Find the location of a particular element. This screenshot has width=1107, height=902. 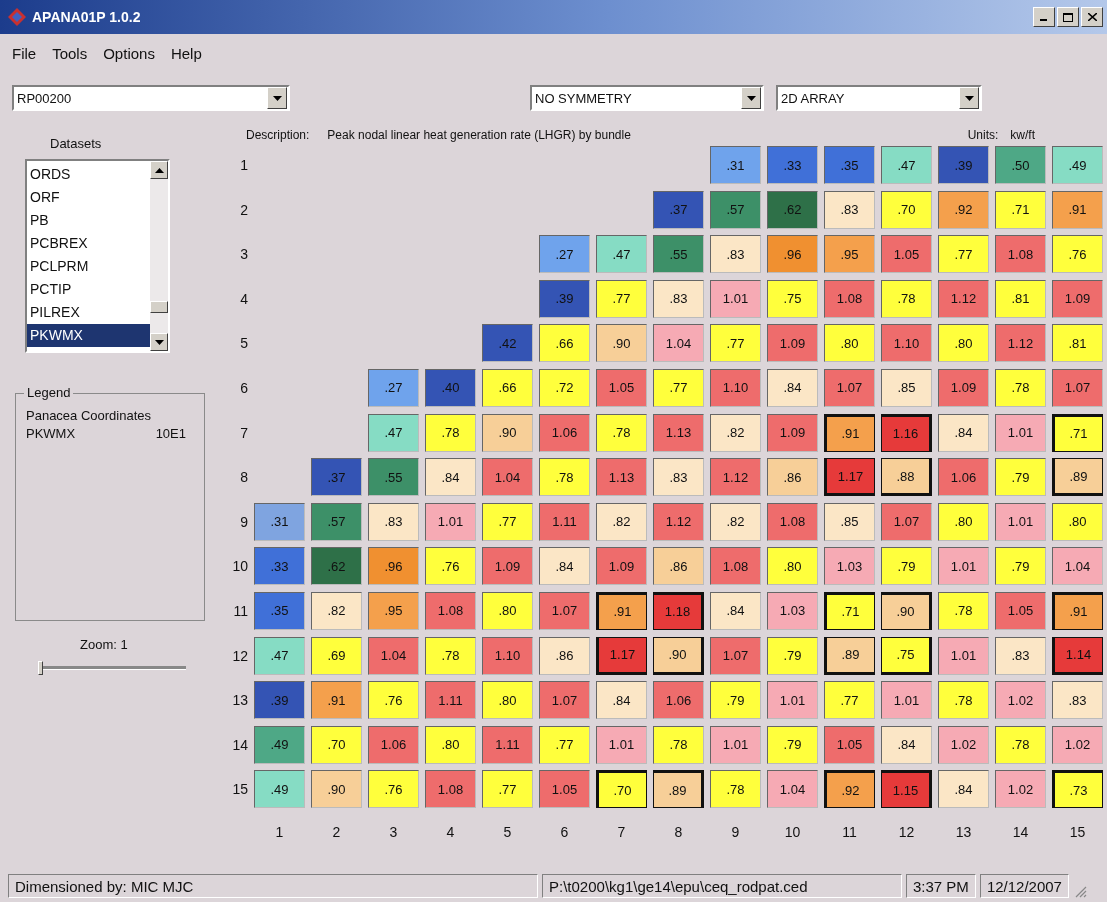

list-item: PCBREX is located at coordinates (88, 243).